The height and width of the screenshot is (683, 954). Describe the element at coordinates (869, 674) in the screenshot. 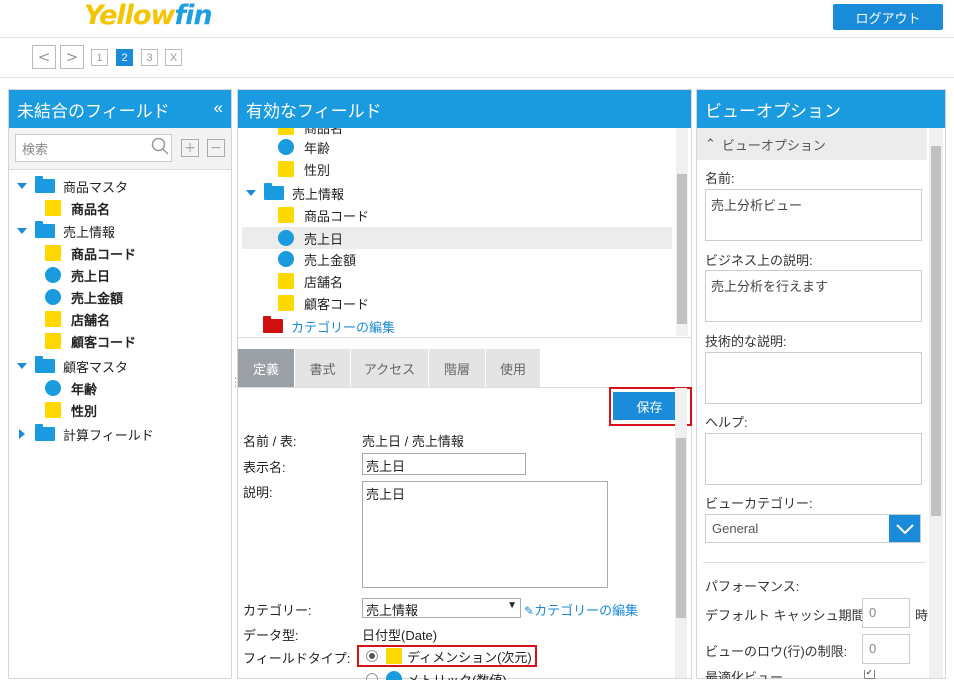

I see `optimize-checkbox: ✓` at that location.